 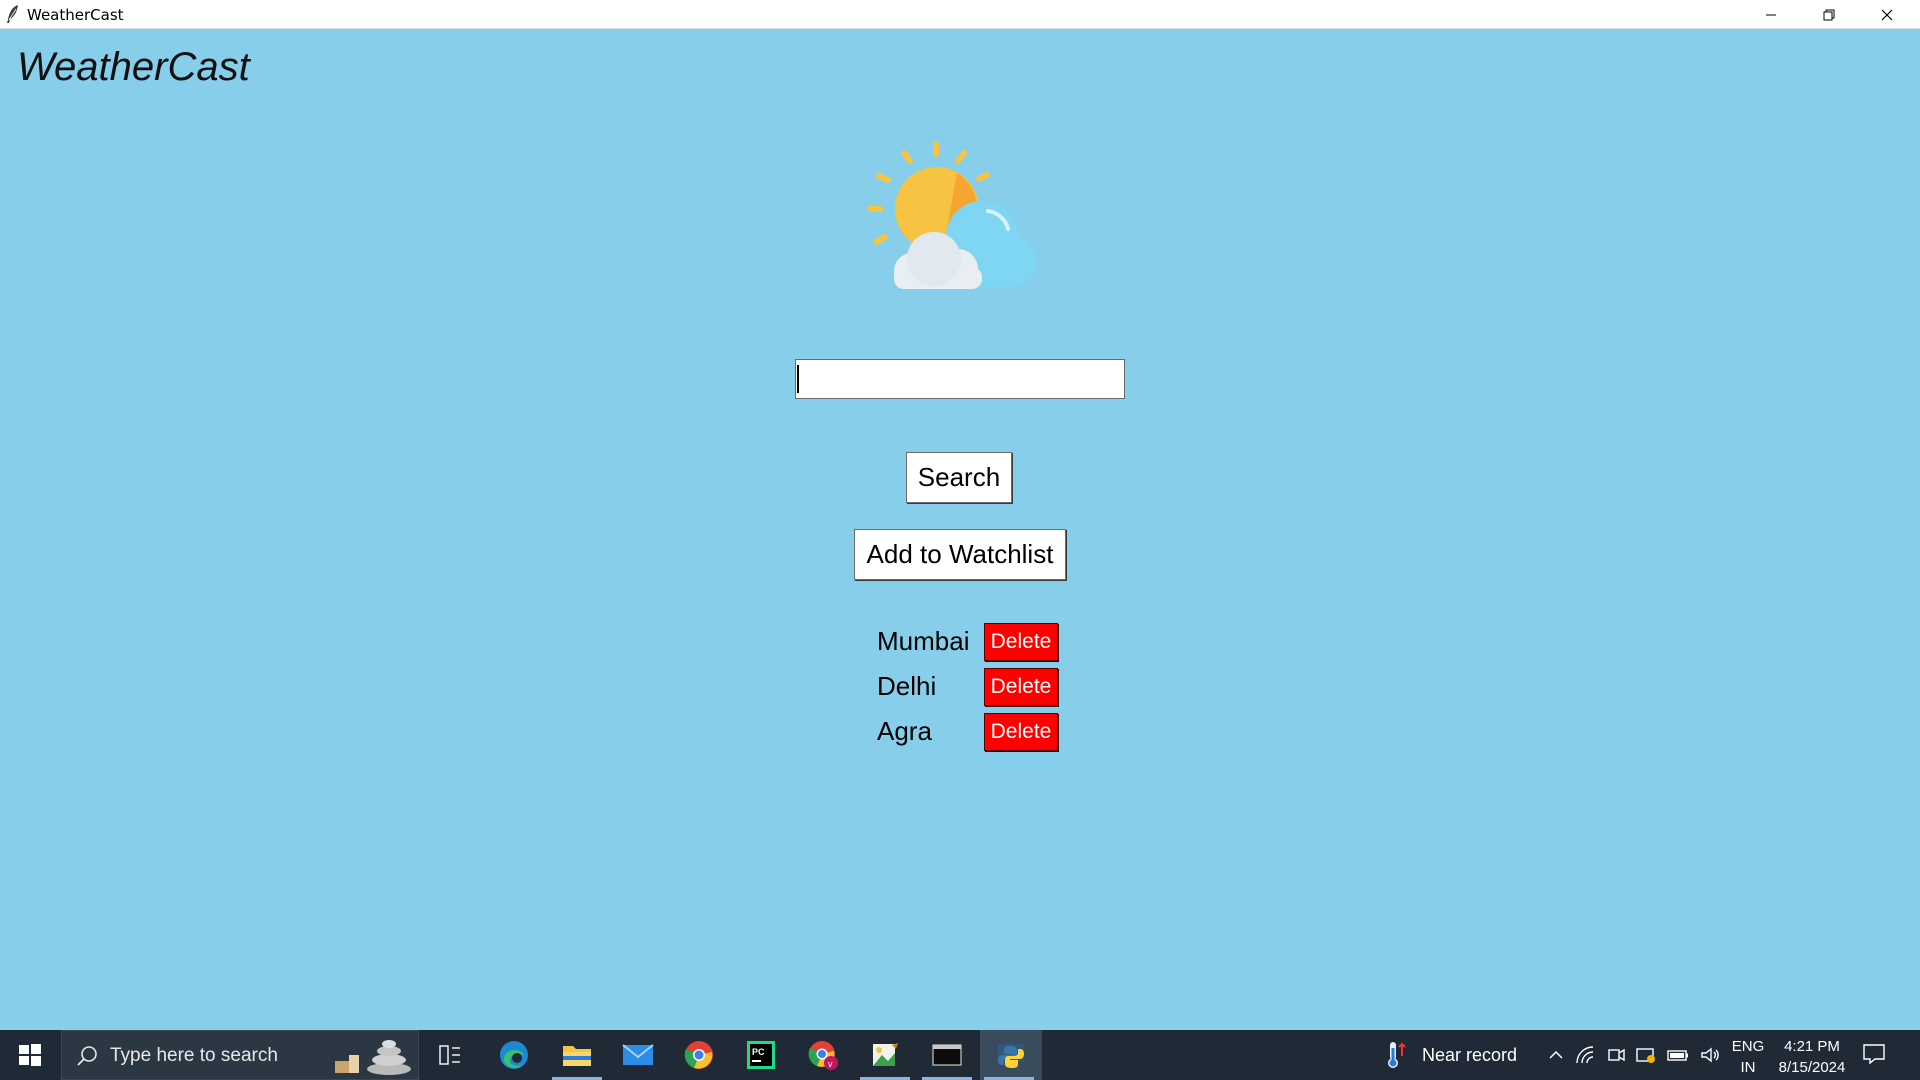 I want to click on system-tray, so click(x=1633, y=1055).